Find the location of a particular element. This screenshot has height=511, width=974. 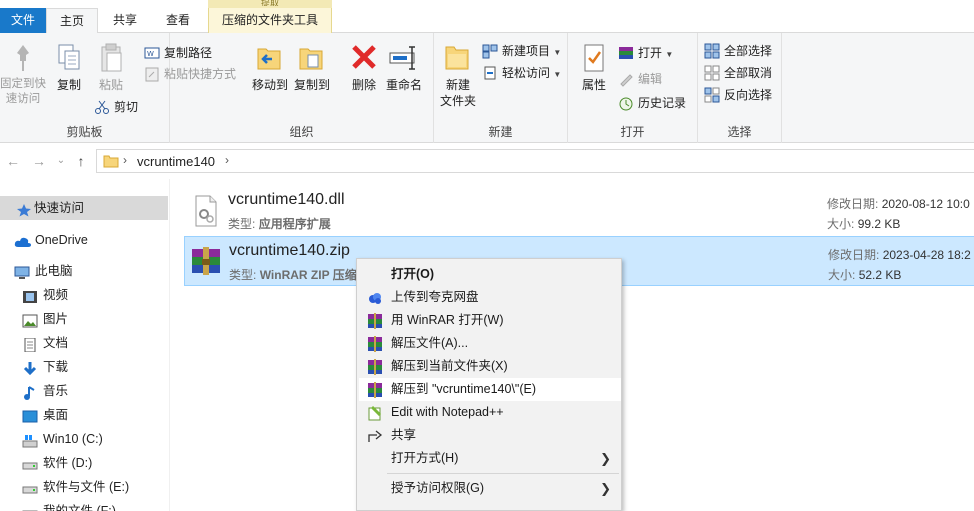

properties-button: 属性 is located at coordinates (594, 67).